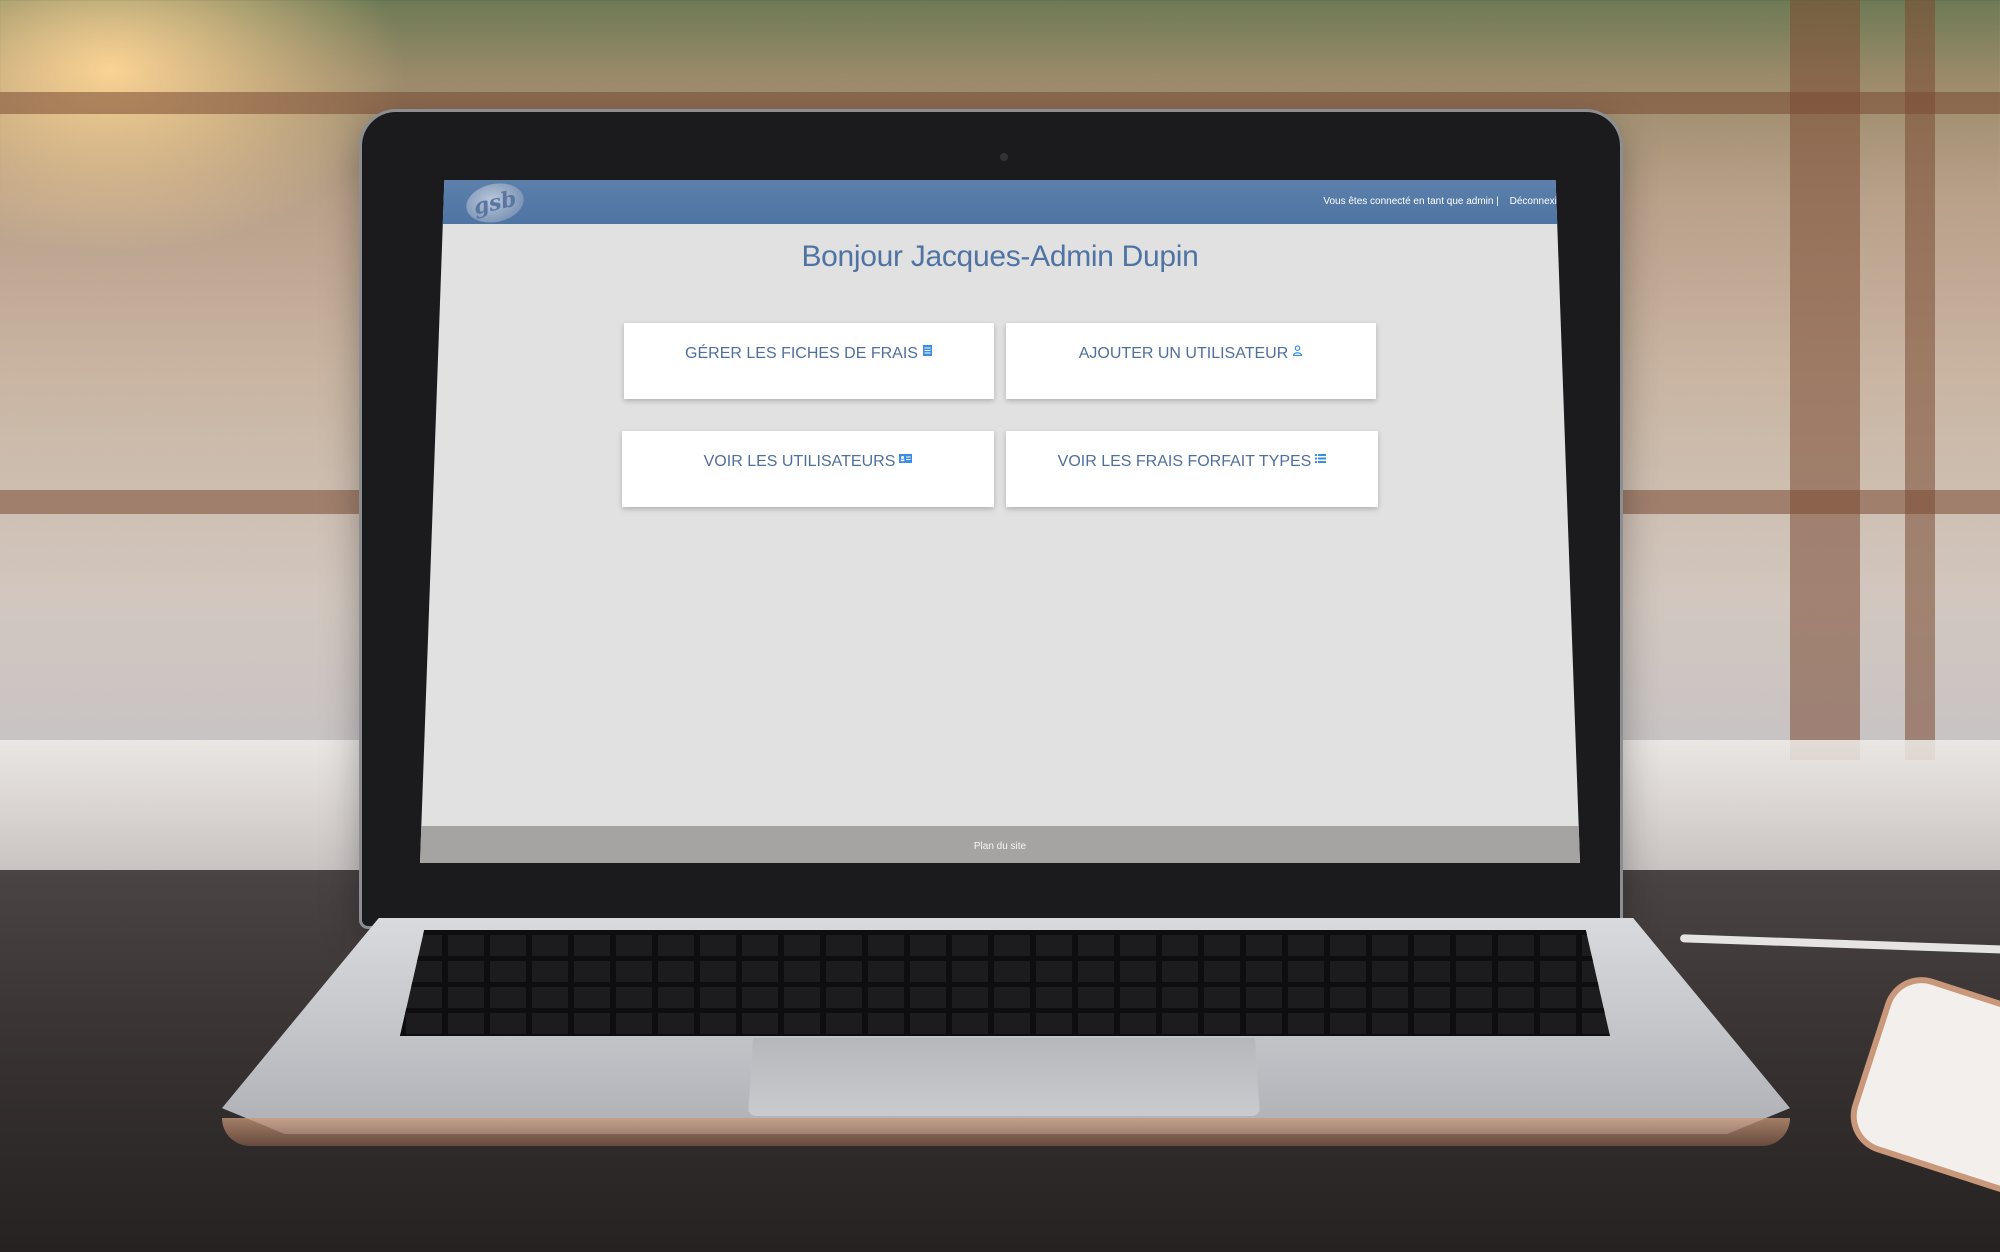  Describe the element at coordinates (906, 458) in the screenshot. I see `id-card-icon` at that location.